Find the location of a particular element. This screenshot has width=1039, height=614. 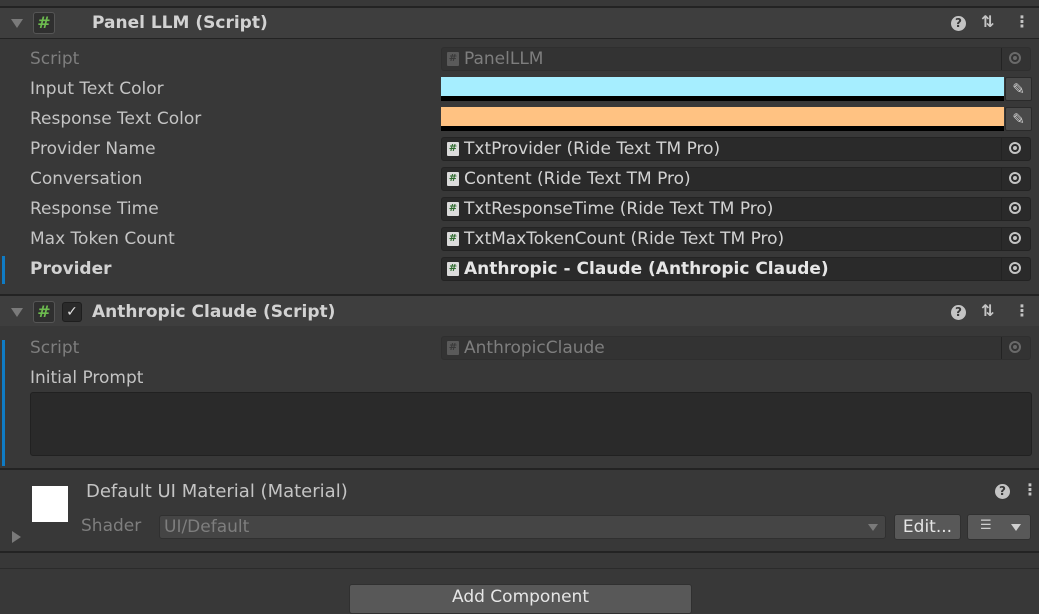

prop-label-provider-name: Provider Name is located at coordinates (93, 149).